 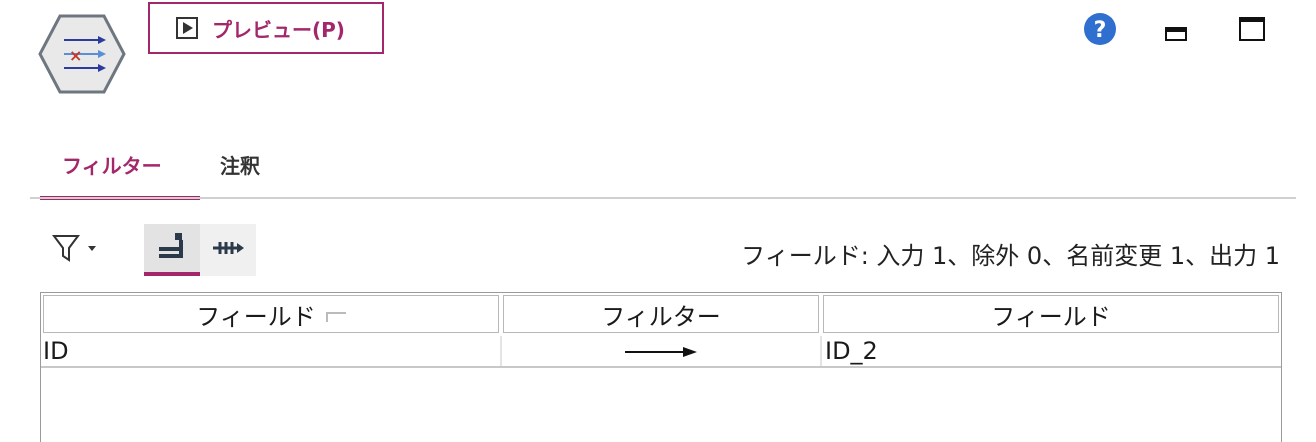 I want to click on help-icon: ?, so click(x=1100, y=29).